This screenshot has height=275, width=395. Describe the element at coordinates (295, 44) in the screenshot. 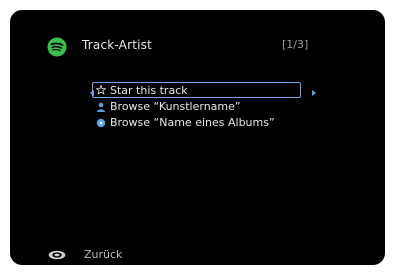

I see `page-indicator: [1/3]` at that location.